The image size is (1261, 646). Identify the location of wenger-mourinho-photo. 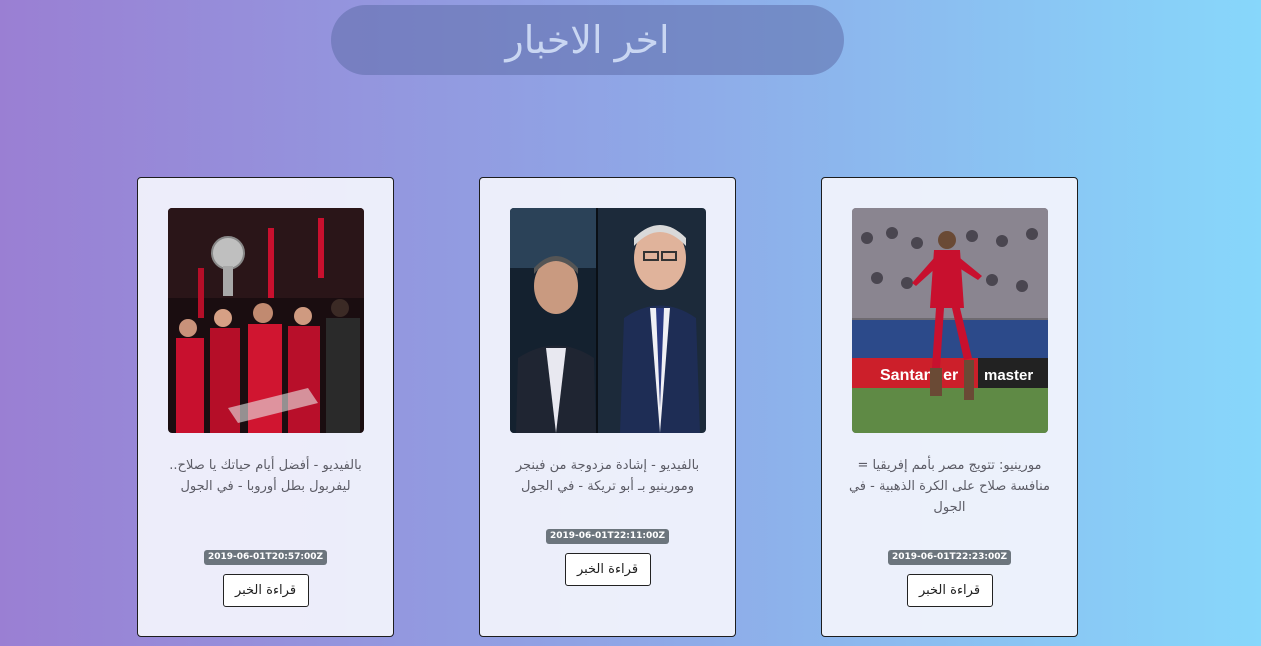
(608, 320).